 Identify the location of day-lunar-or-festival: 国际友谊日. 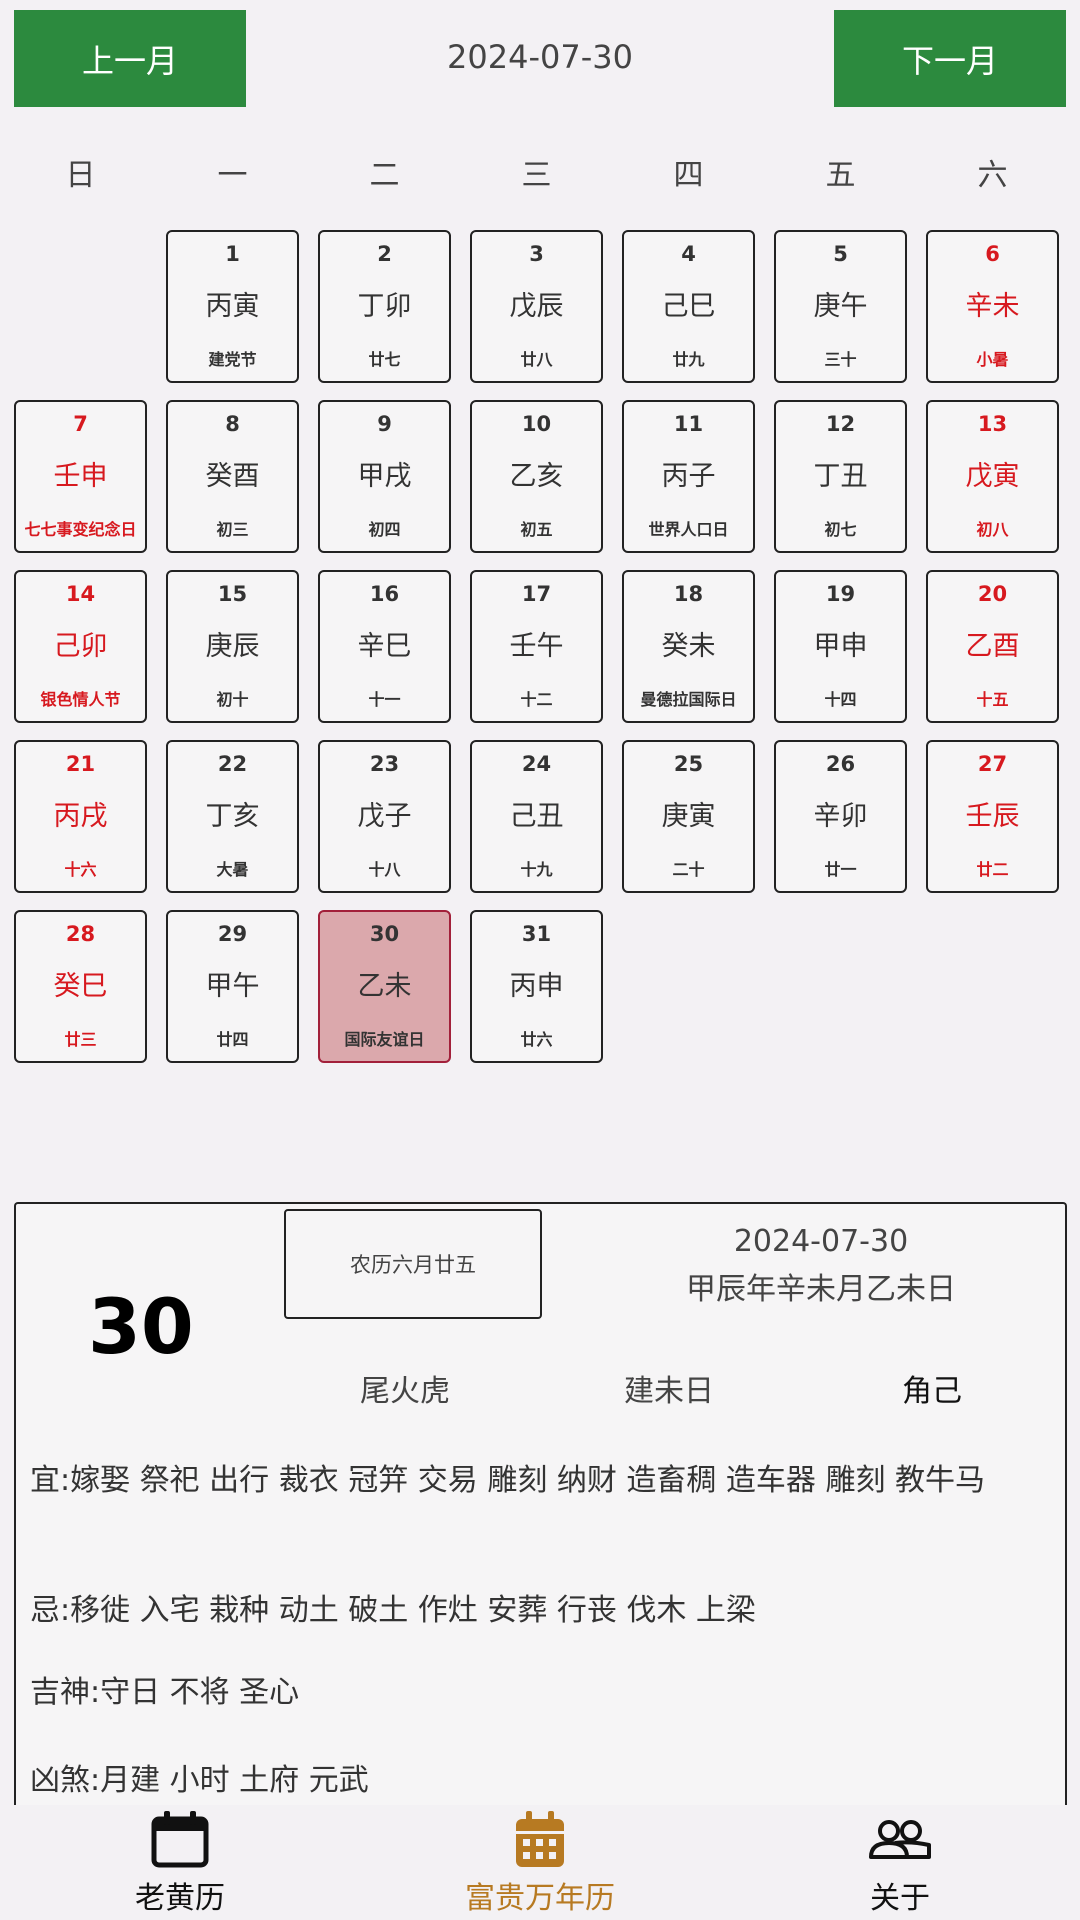
(384, 1039).